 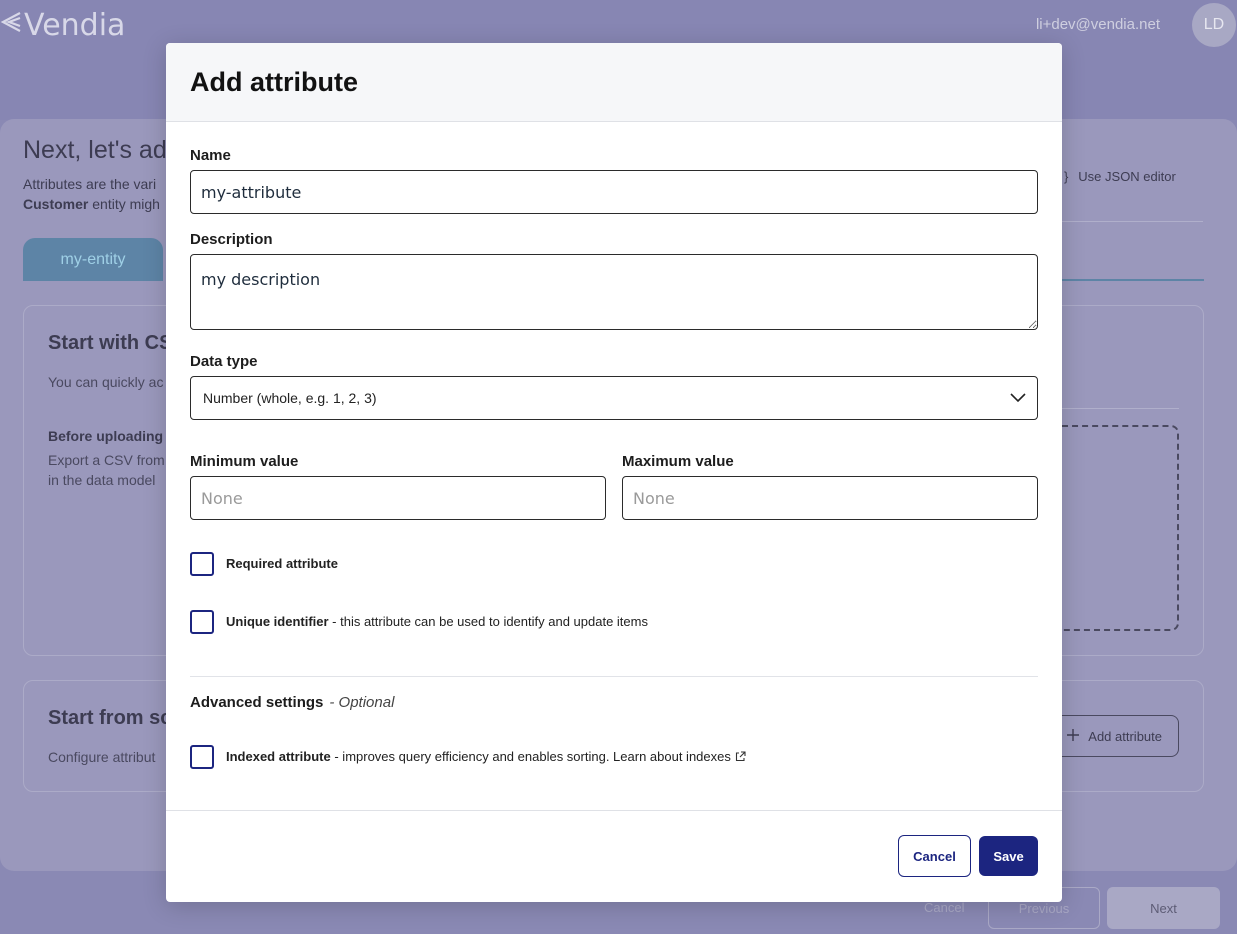 I want to click on advanced-divider, so click(x=614, y=676).